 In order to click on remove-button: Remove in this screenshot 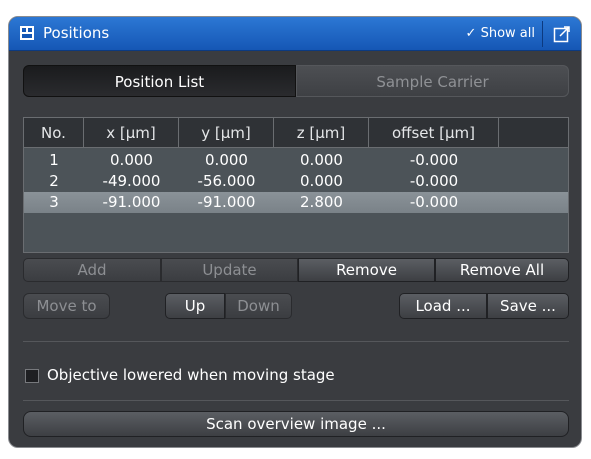, I will do `click(366, 270)`.